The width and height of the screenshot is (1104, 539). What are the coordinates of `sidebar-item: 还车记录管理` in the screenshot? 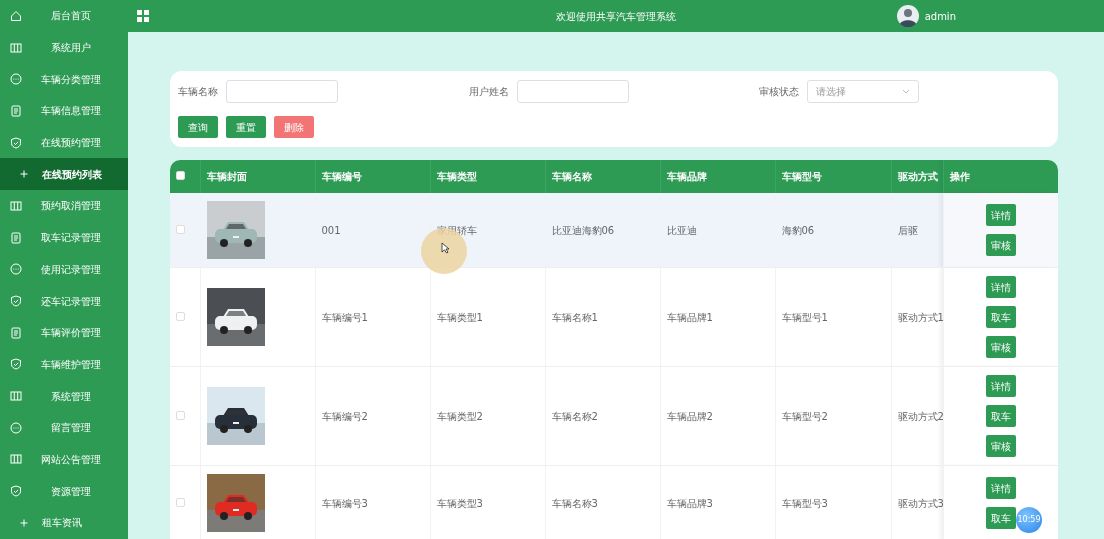 It's located at (64, 301).